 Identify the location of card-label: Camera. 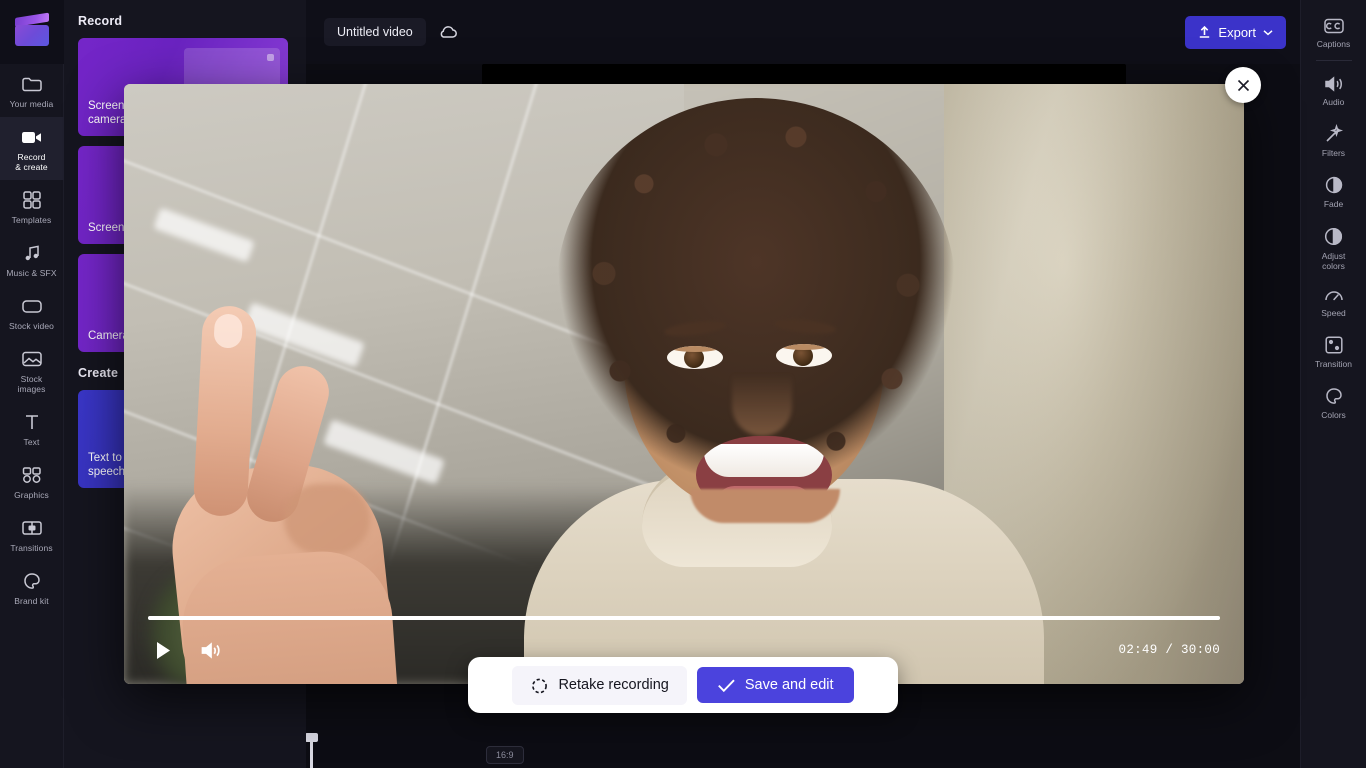
(108, 336).